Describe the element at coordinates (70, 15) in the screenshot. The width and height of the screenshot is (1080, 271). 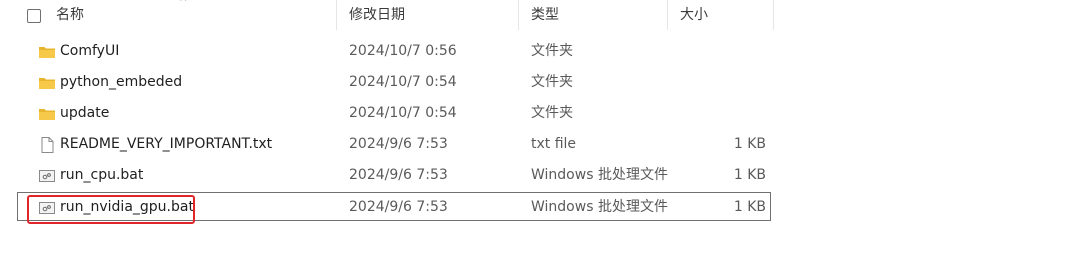
I see `column-header-name: 名称` at that location.